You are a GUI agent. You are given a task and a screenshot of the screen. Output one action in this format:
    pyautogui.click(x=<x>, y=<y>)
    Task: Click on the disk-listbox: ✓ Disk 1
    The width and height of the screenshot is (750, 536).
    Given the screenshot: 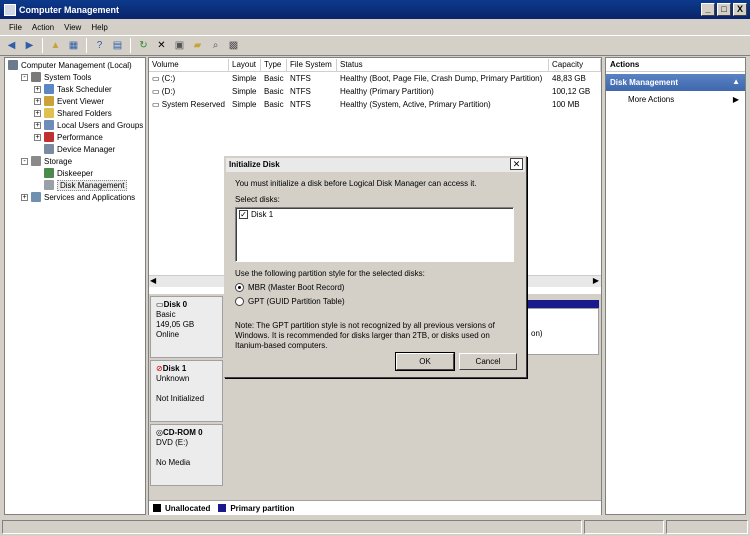 What is the action you would take?
    pyautogui.click(x=374, y=234)
    